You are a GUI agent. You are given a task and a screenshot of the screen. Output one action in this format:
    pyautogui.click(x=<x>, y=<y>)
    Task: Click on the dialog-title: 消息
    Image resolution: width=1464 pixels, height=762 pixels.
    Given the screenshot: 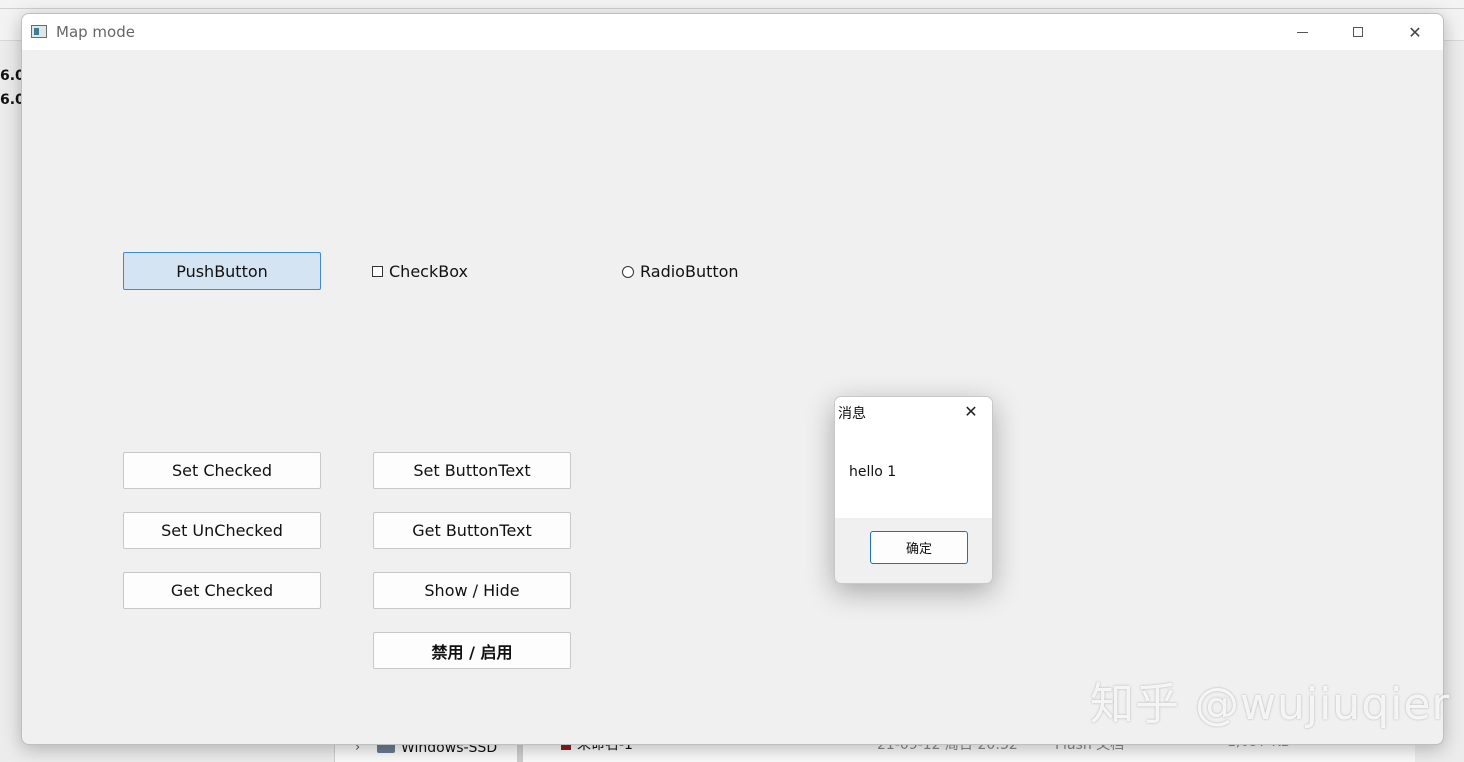 What is the action you would take?
    pyautogui.click(x=852, y=414)
    